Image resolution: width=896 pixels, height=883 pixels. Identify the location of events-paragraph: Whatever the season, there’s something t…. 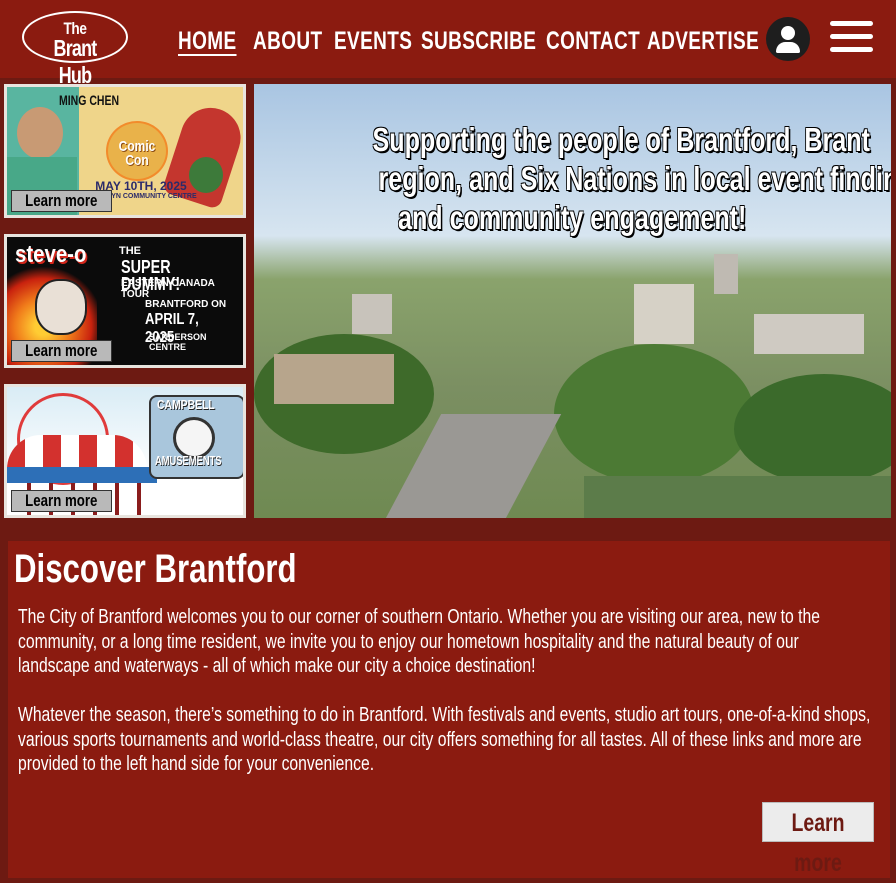
(444, 739).